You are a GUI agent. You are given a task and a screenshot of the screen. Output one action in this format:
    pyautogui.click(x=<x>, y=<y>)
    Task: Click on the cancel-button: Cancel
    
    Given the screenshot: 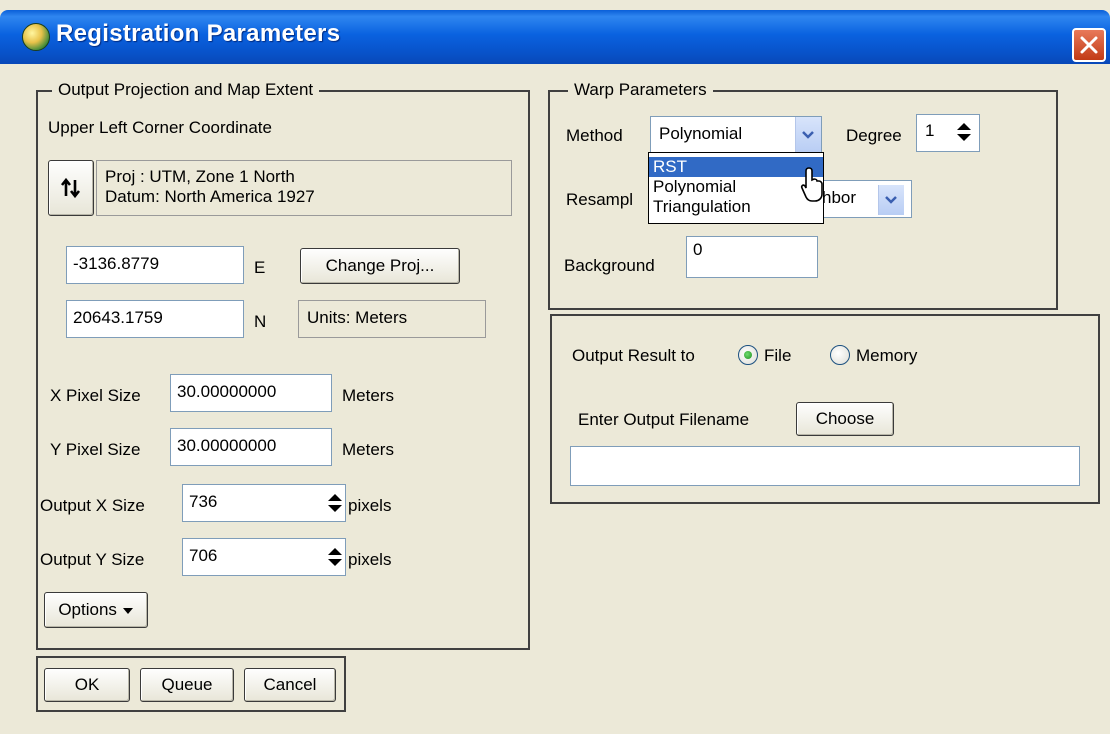 What is the action you would take?
    pyautogui.click(x=290, y=685)
    